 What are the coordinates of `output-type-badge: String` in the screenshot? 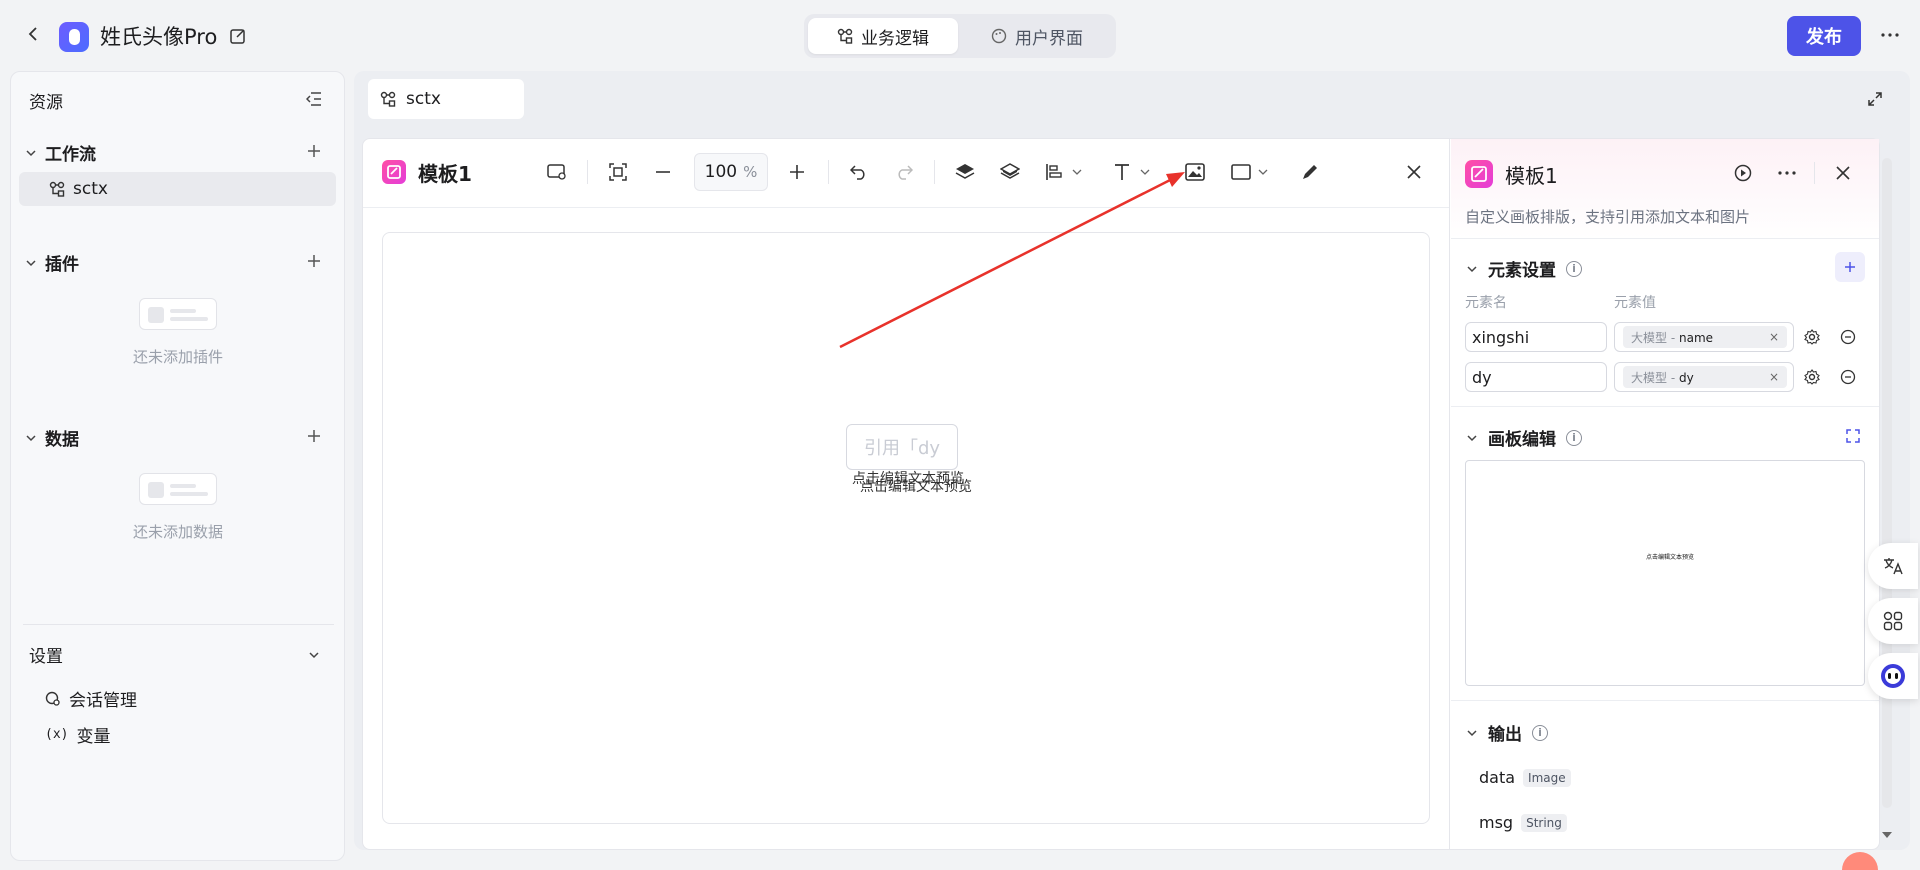 It's located at (1544, 822).